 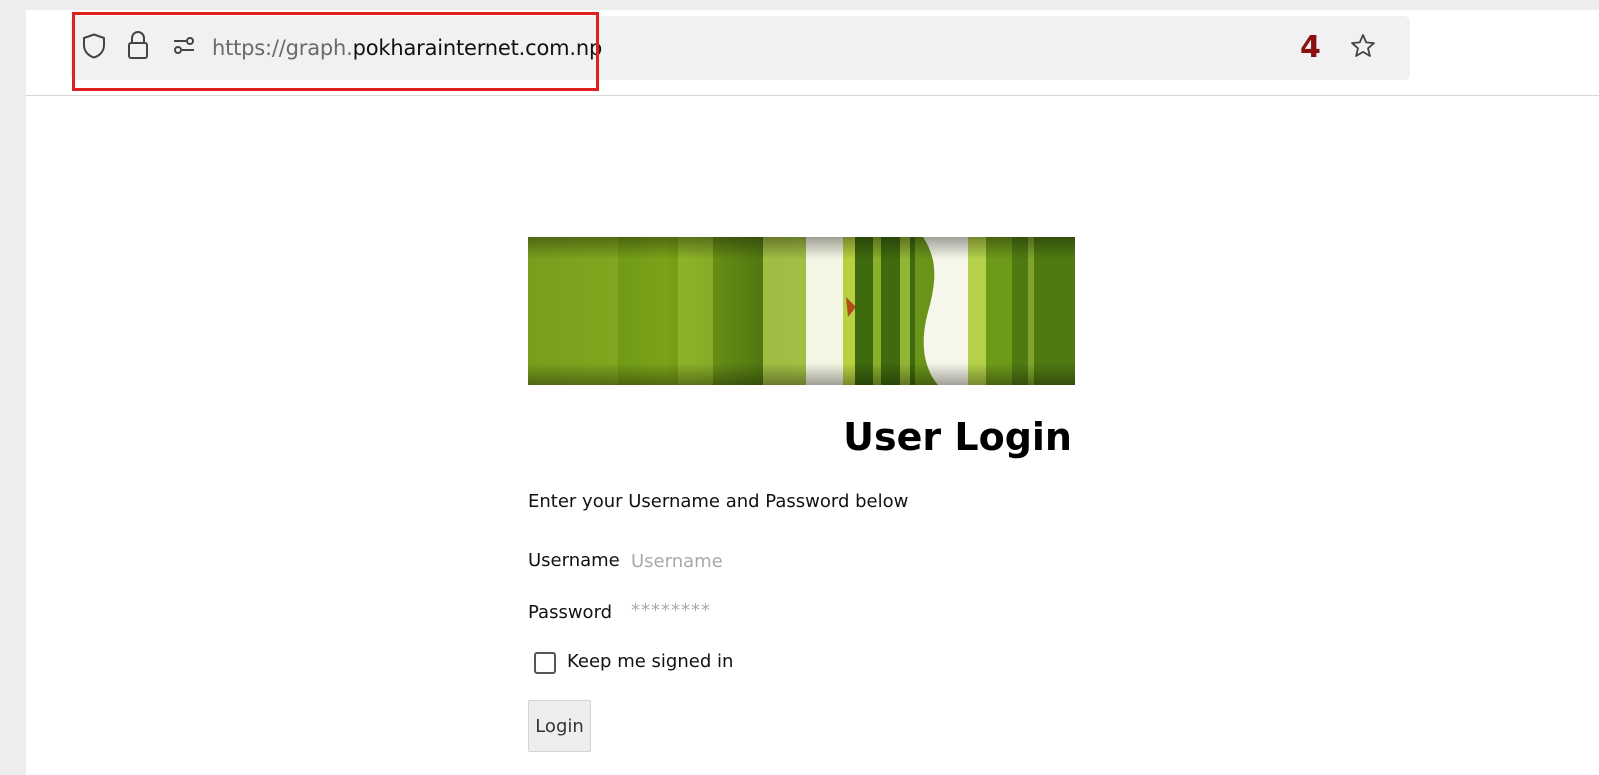 I want to click on login-button: Login, so click(x=559, y=726).